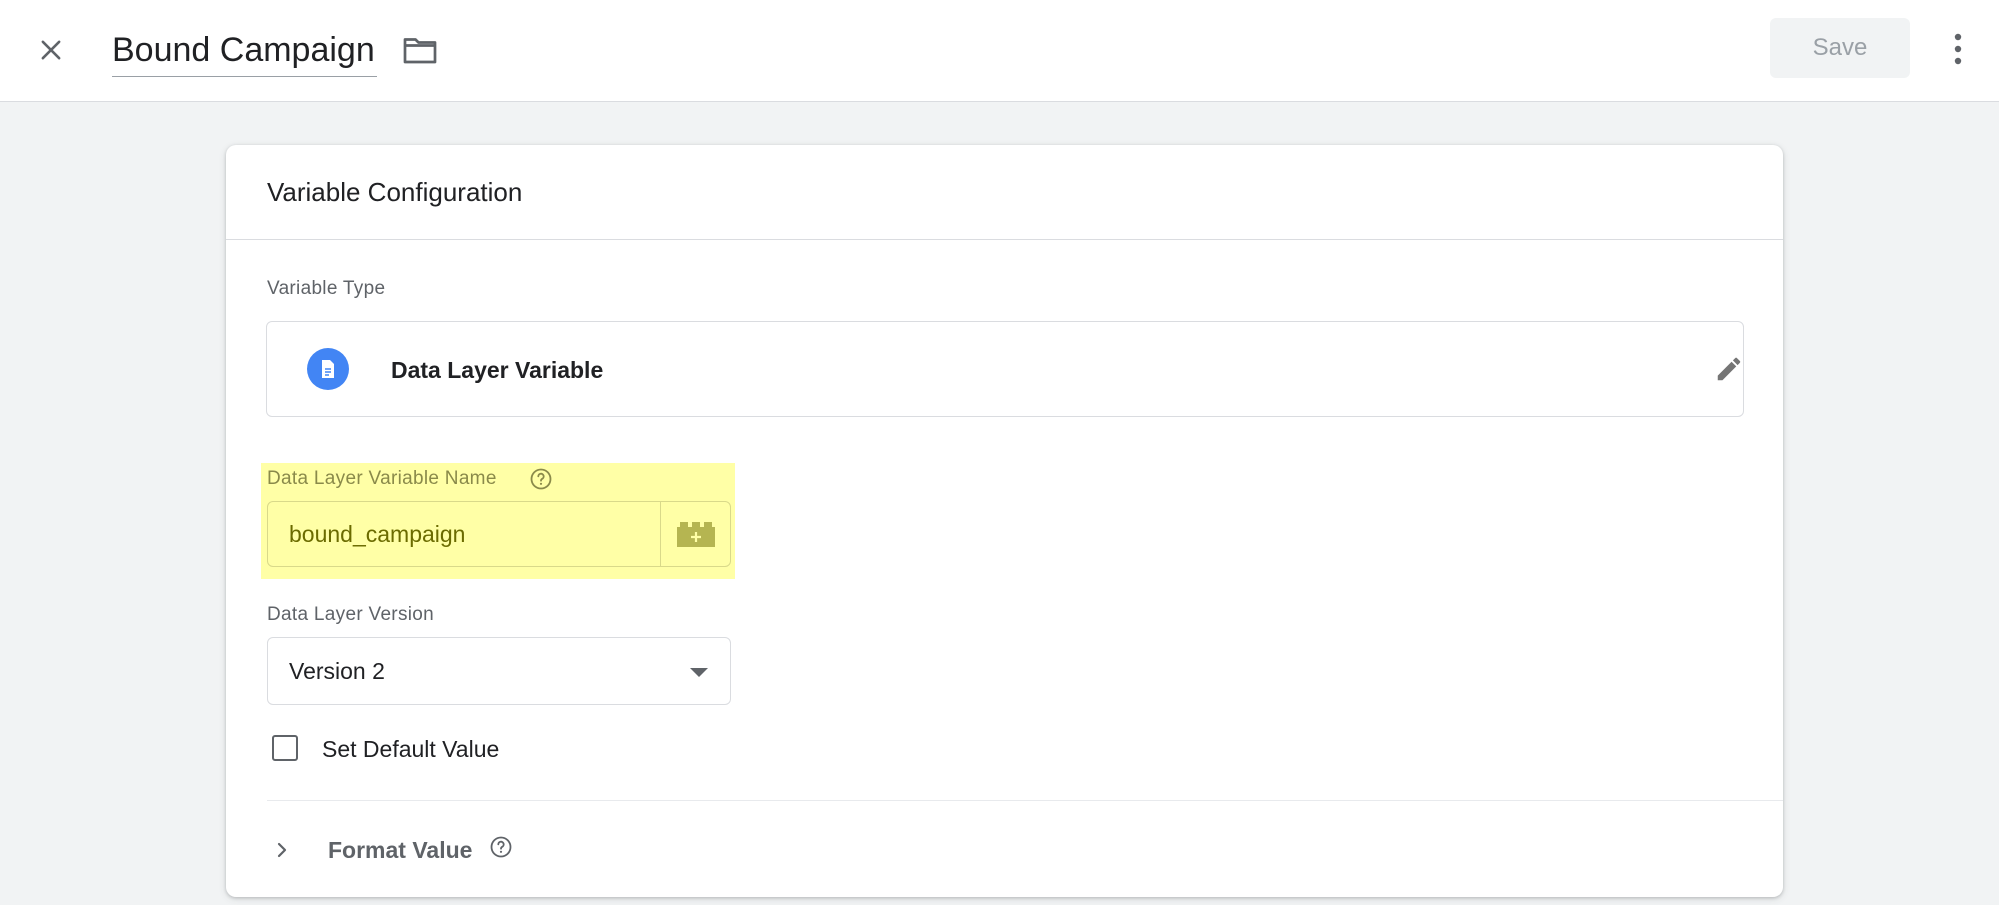 The image size is (1999, 905). Describe the element at coordinates (1840, 48) in the screenshot. I see `save-button: Save` at that location.